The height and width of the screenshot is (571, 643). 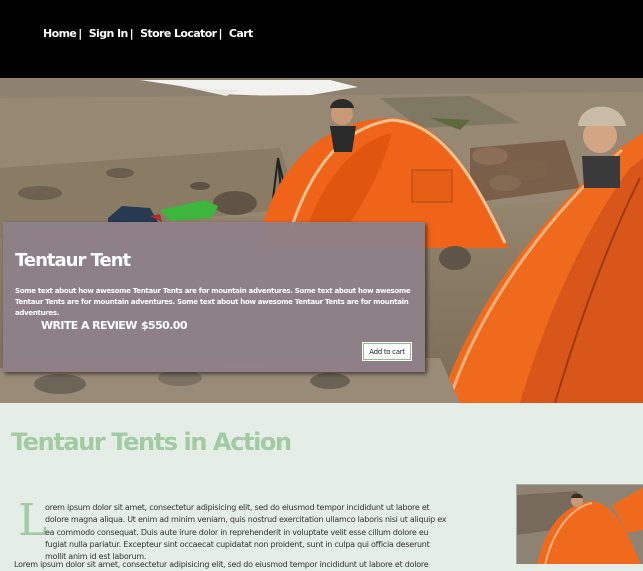 What do you see at coordinates (89, 325) in the screenshot?
I see `write-review-link: WRITE A REVIEW` at bounding box center [89, 325].